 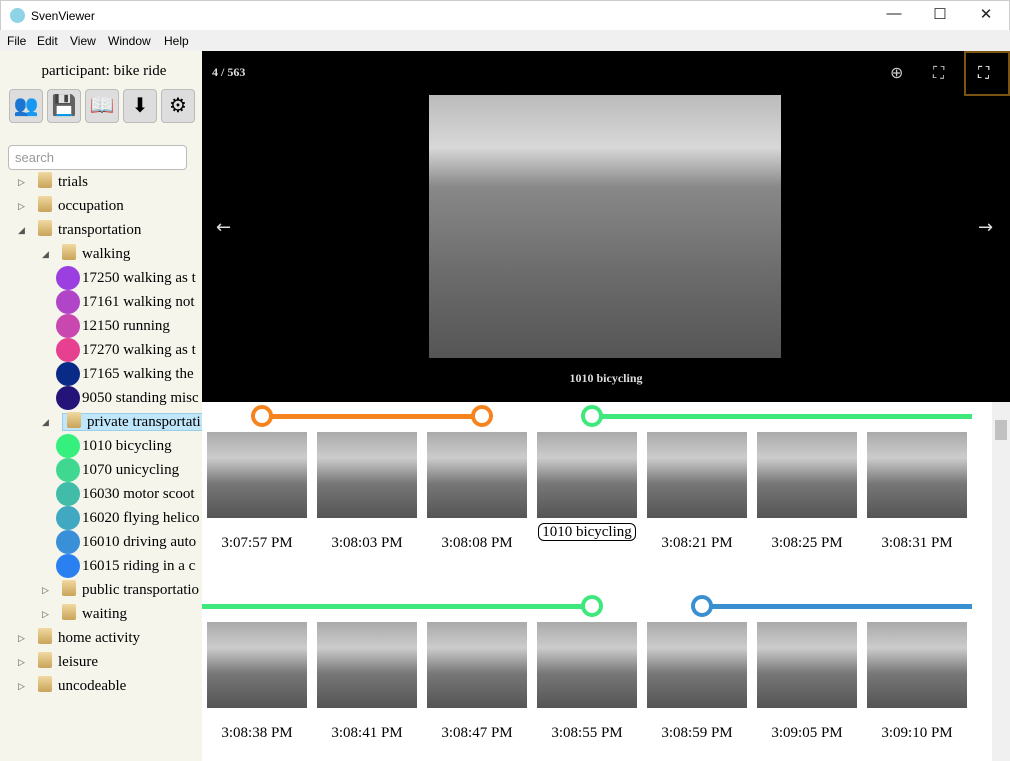 I want to click on codebook-button: 📖, so click(x=102, y=106).